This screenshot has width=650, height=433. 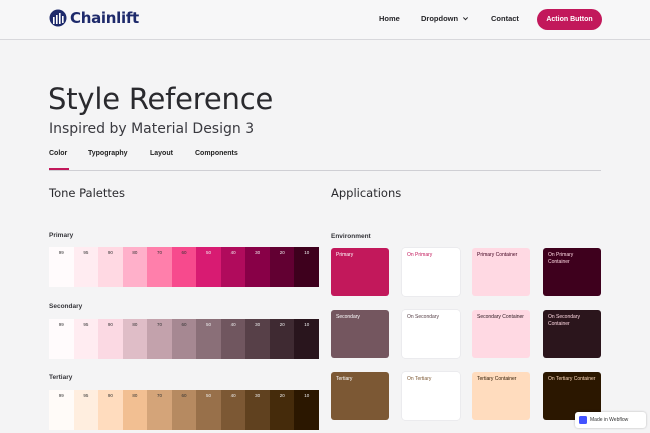 I want to click on app-card-label: On Primary Container, so click(x=561, y=258).